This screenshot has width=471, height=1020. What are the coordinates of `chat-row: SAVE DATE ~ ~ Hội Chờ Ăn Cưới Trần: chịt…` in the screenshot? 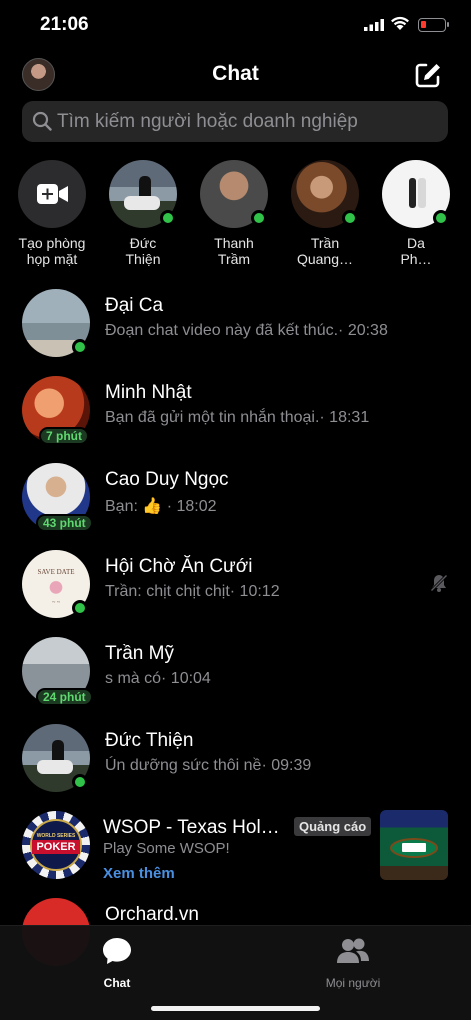 It's located at (235, 584).